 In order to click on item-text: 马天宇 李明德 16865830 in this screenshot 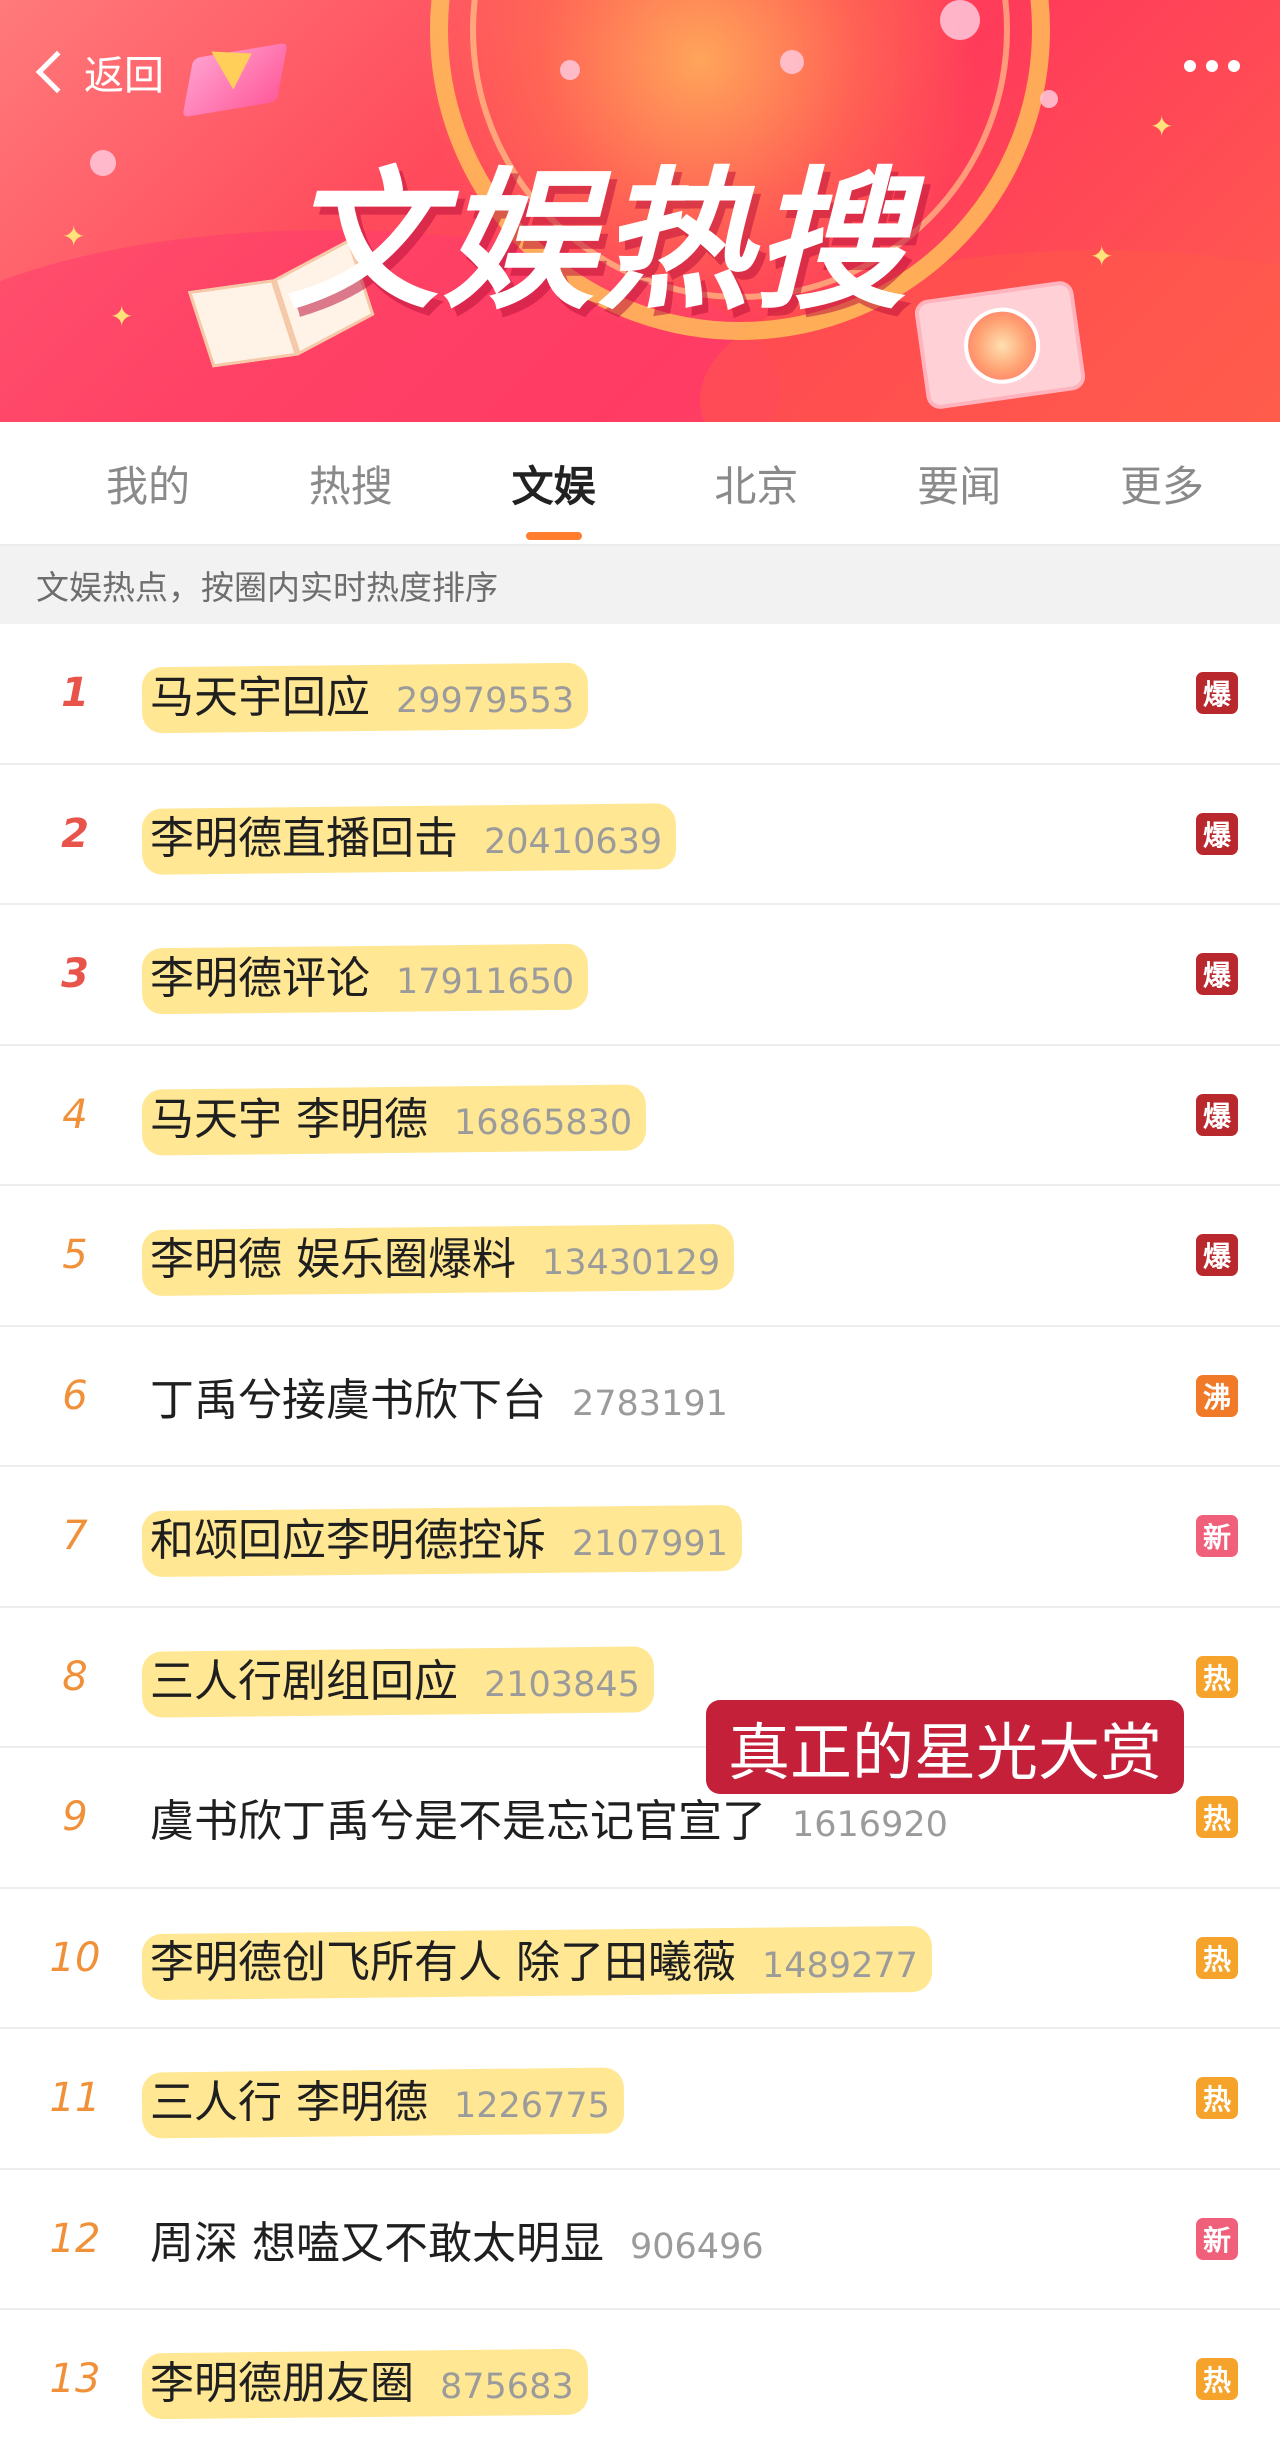, I will do `click(391, 1115)`.